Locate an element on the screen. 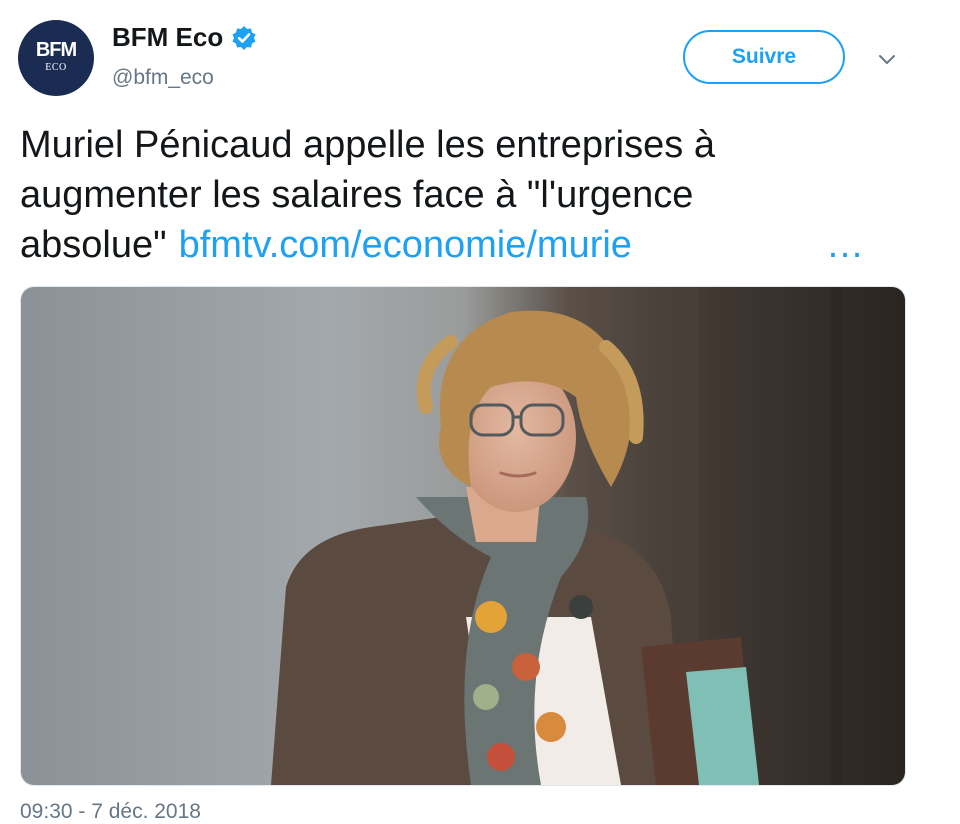  account-name-row: BFM Eco is located at coordinates (184, 37).